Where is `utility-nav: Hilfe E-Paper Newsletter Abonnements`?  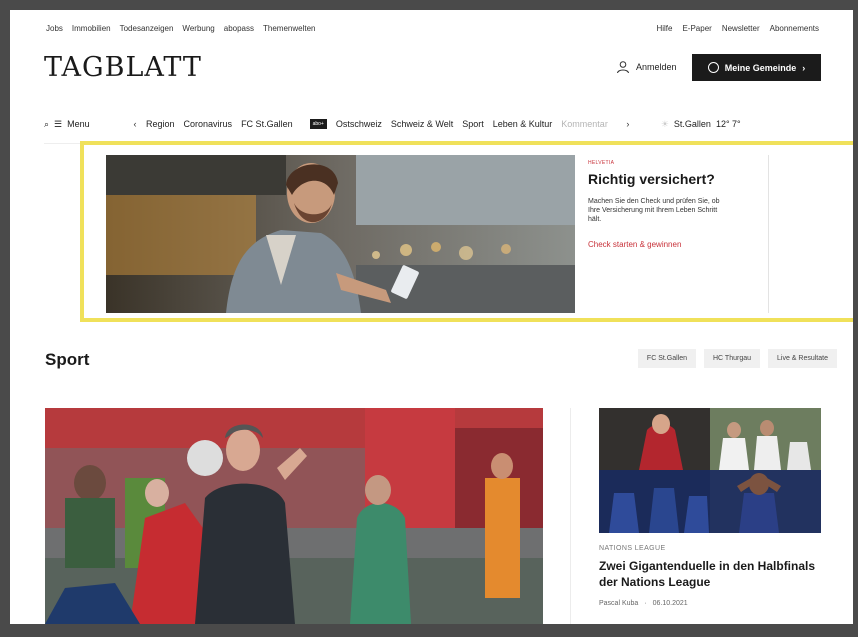
utility-nav: Hilfe E-Paper Newsletter Abonnements is located at coordinates (737, 28).